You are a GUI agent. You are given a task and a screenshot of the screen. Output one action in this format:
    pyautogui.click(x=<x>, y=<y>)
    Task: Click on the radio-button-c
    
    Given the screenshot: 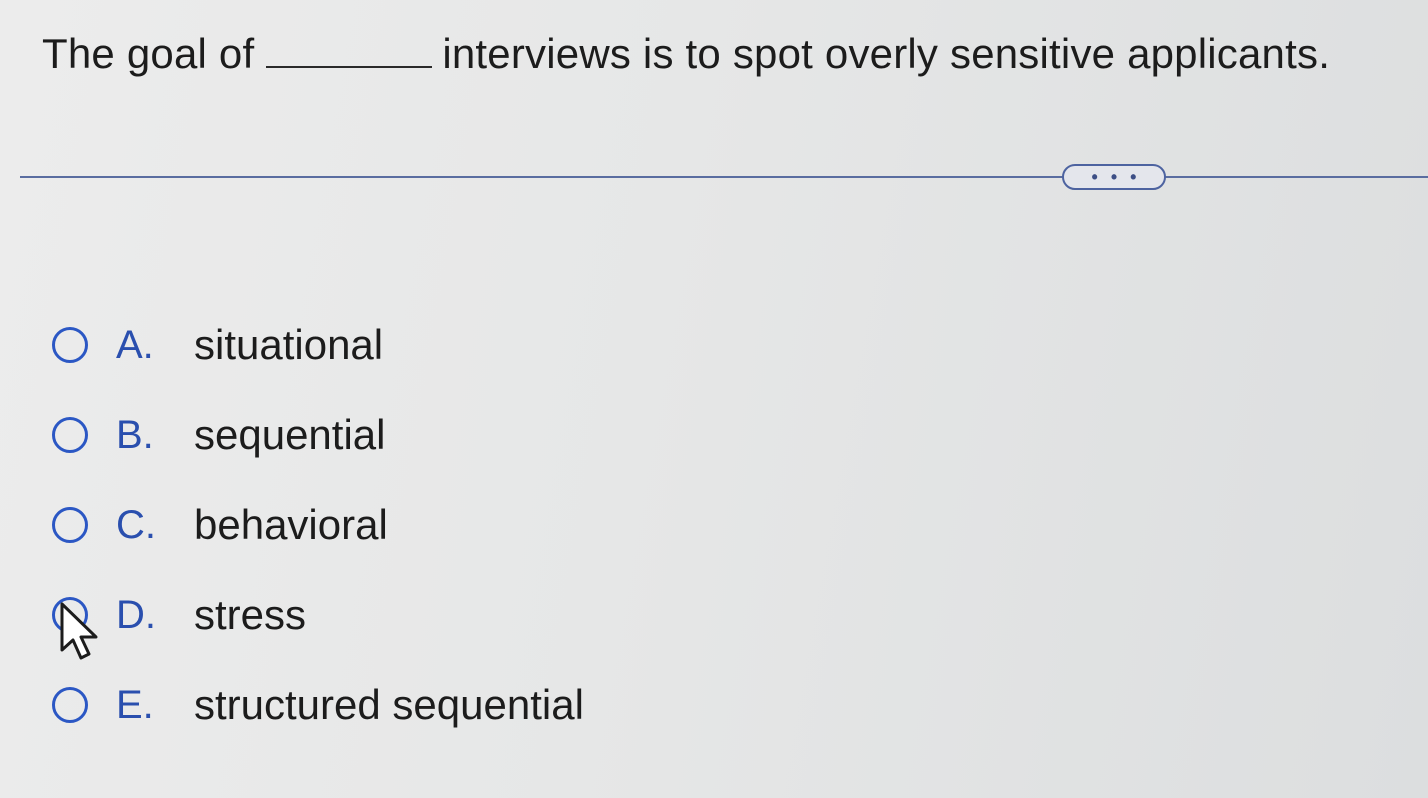 What is the action you would take?
    pyautogui.click(x=70, y=525)
    